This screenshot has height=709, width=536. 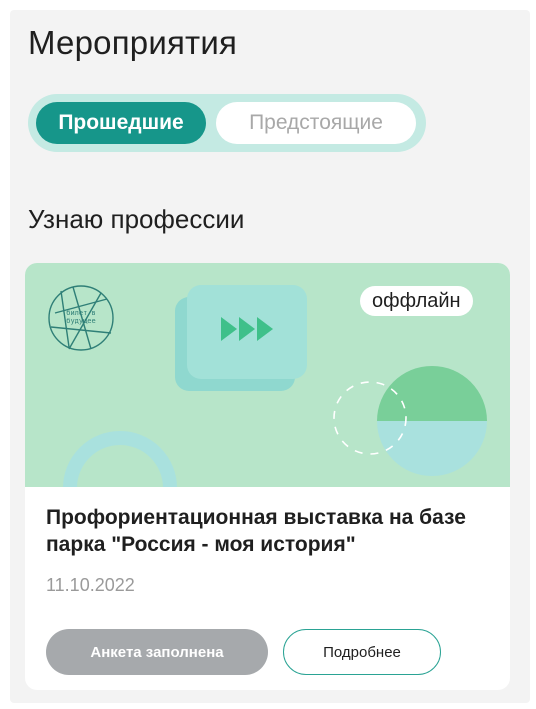 I want to click on svg-text: билет в, so click(x=81, y=313).